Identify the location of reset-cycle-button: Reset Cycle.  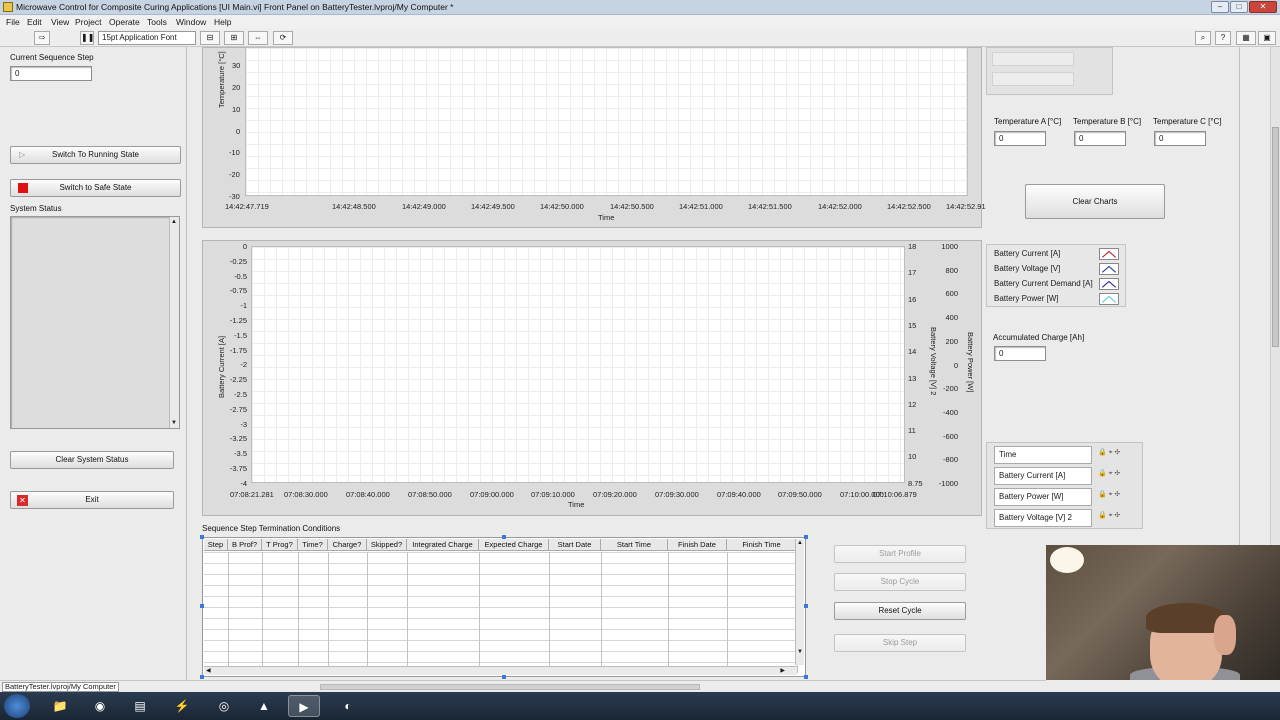
(900, 611).